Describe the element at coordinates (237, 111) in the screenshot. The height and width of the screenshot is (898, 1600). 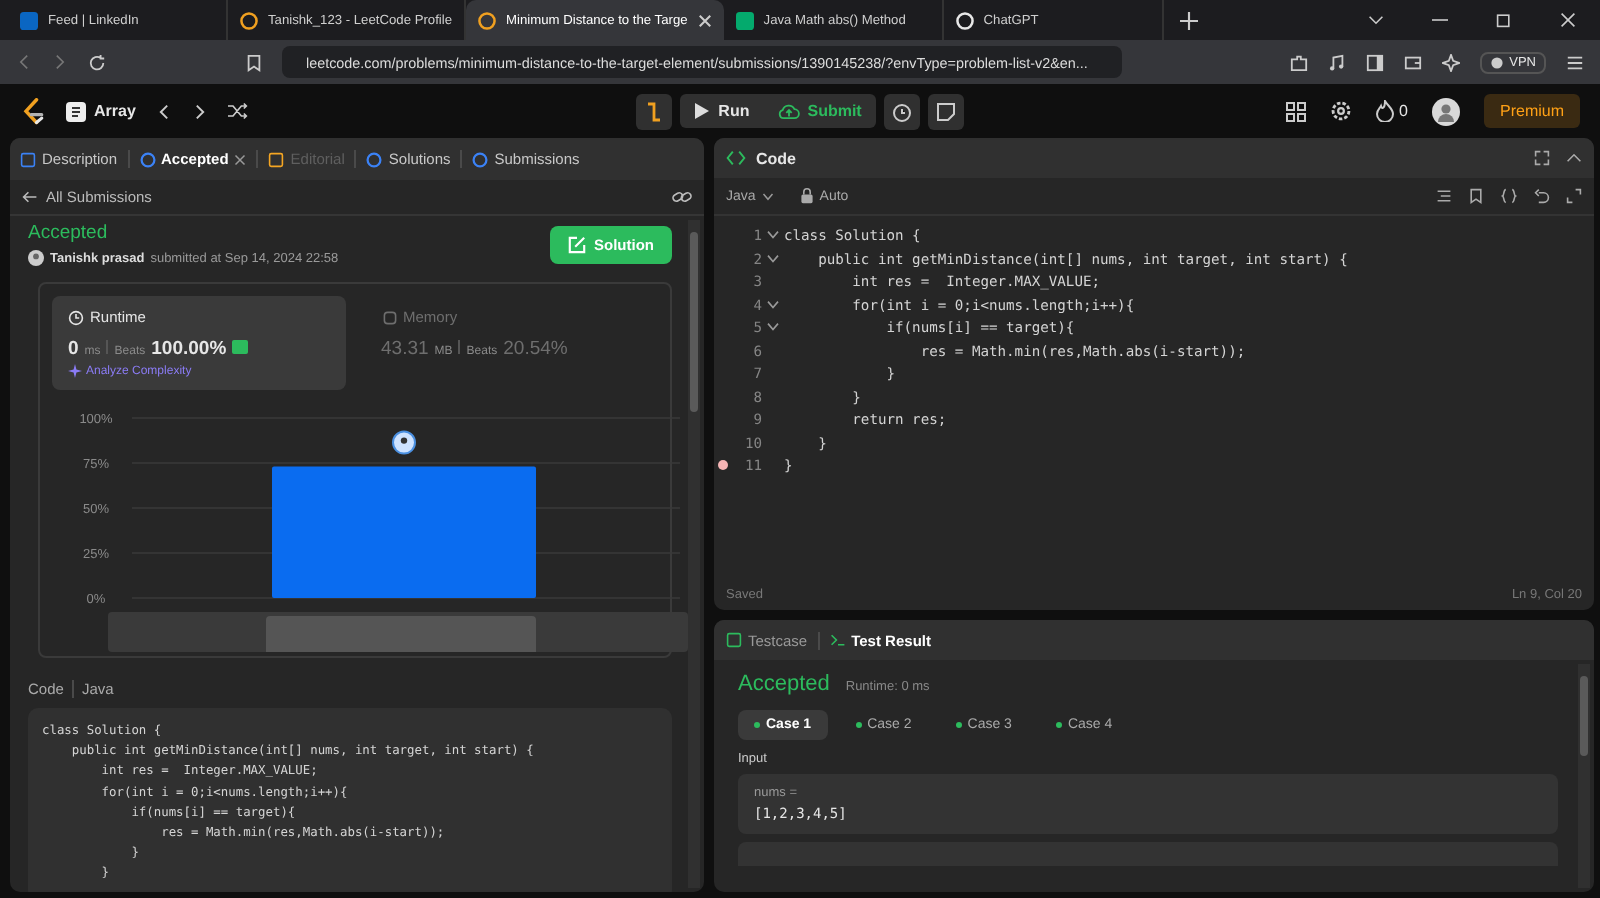
I see `shuffle-icon` at that location.